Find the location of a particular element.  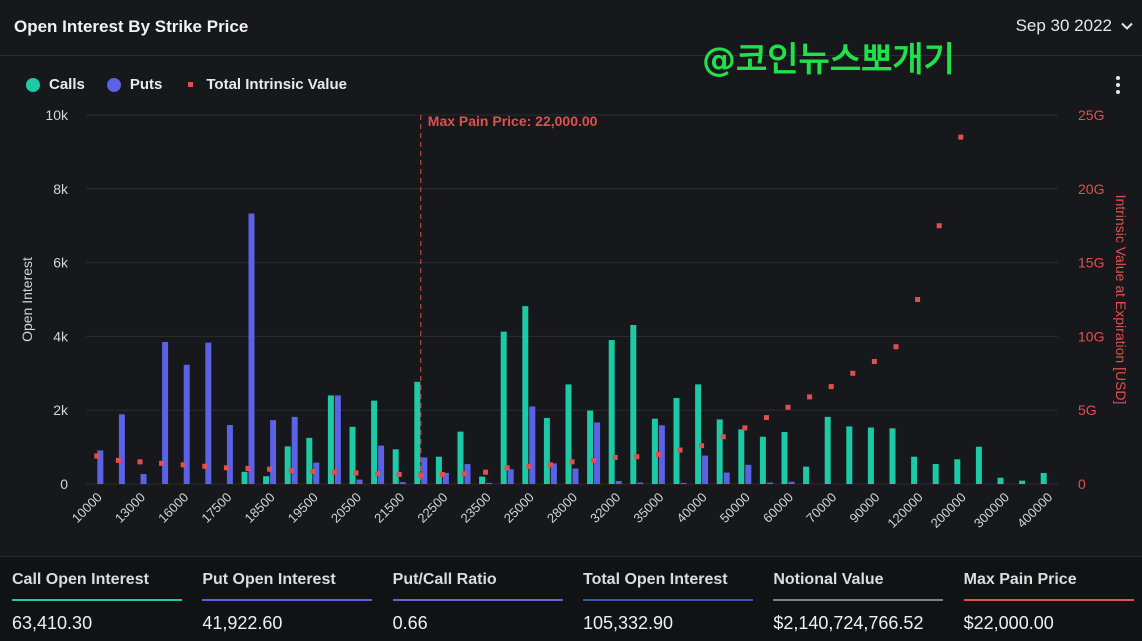

x-tick-label: 13000 is located at coordinates (130, 508).